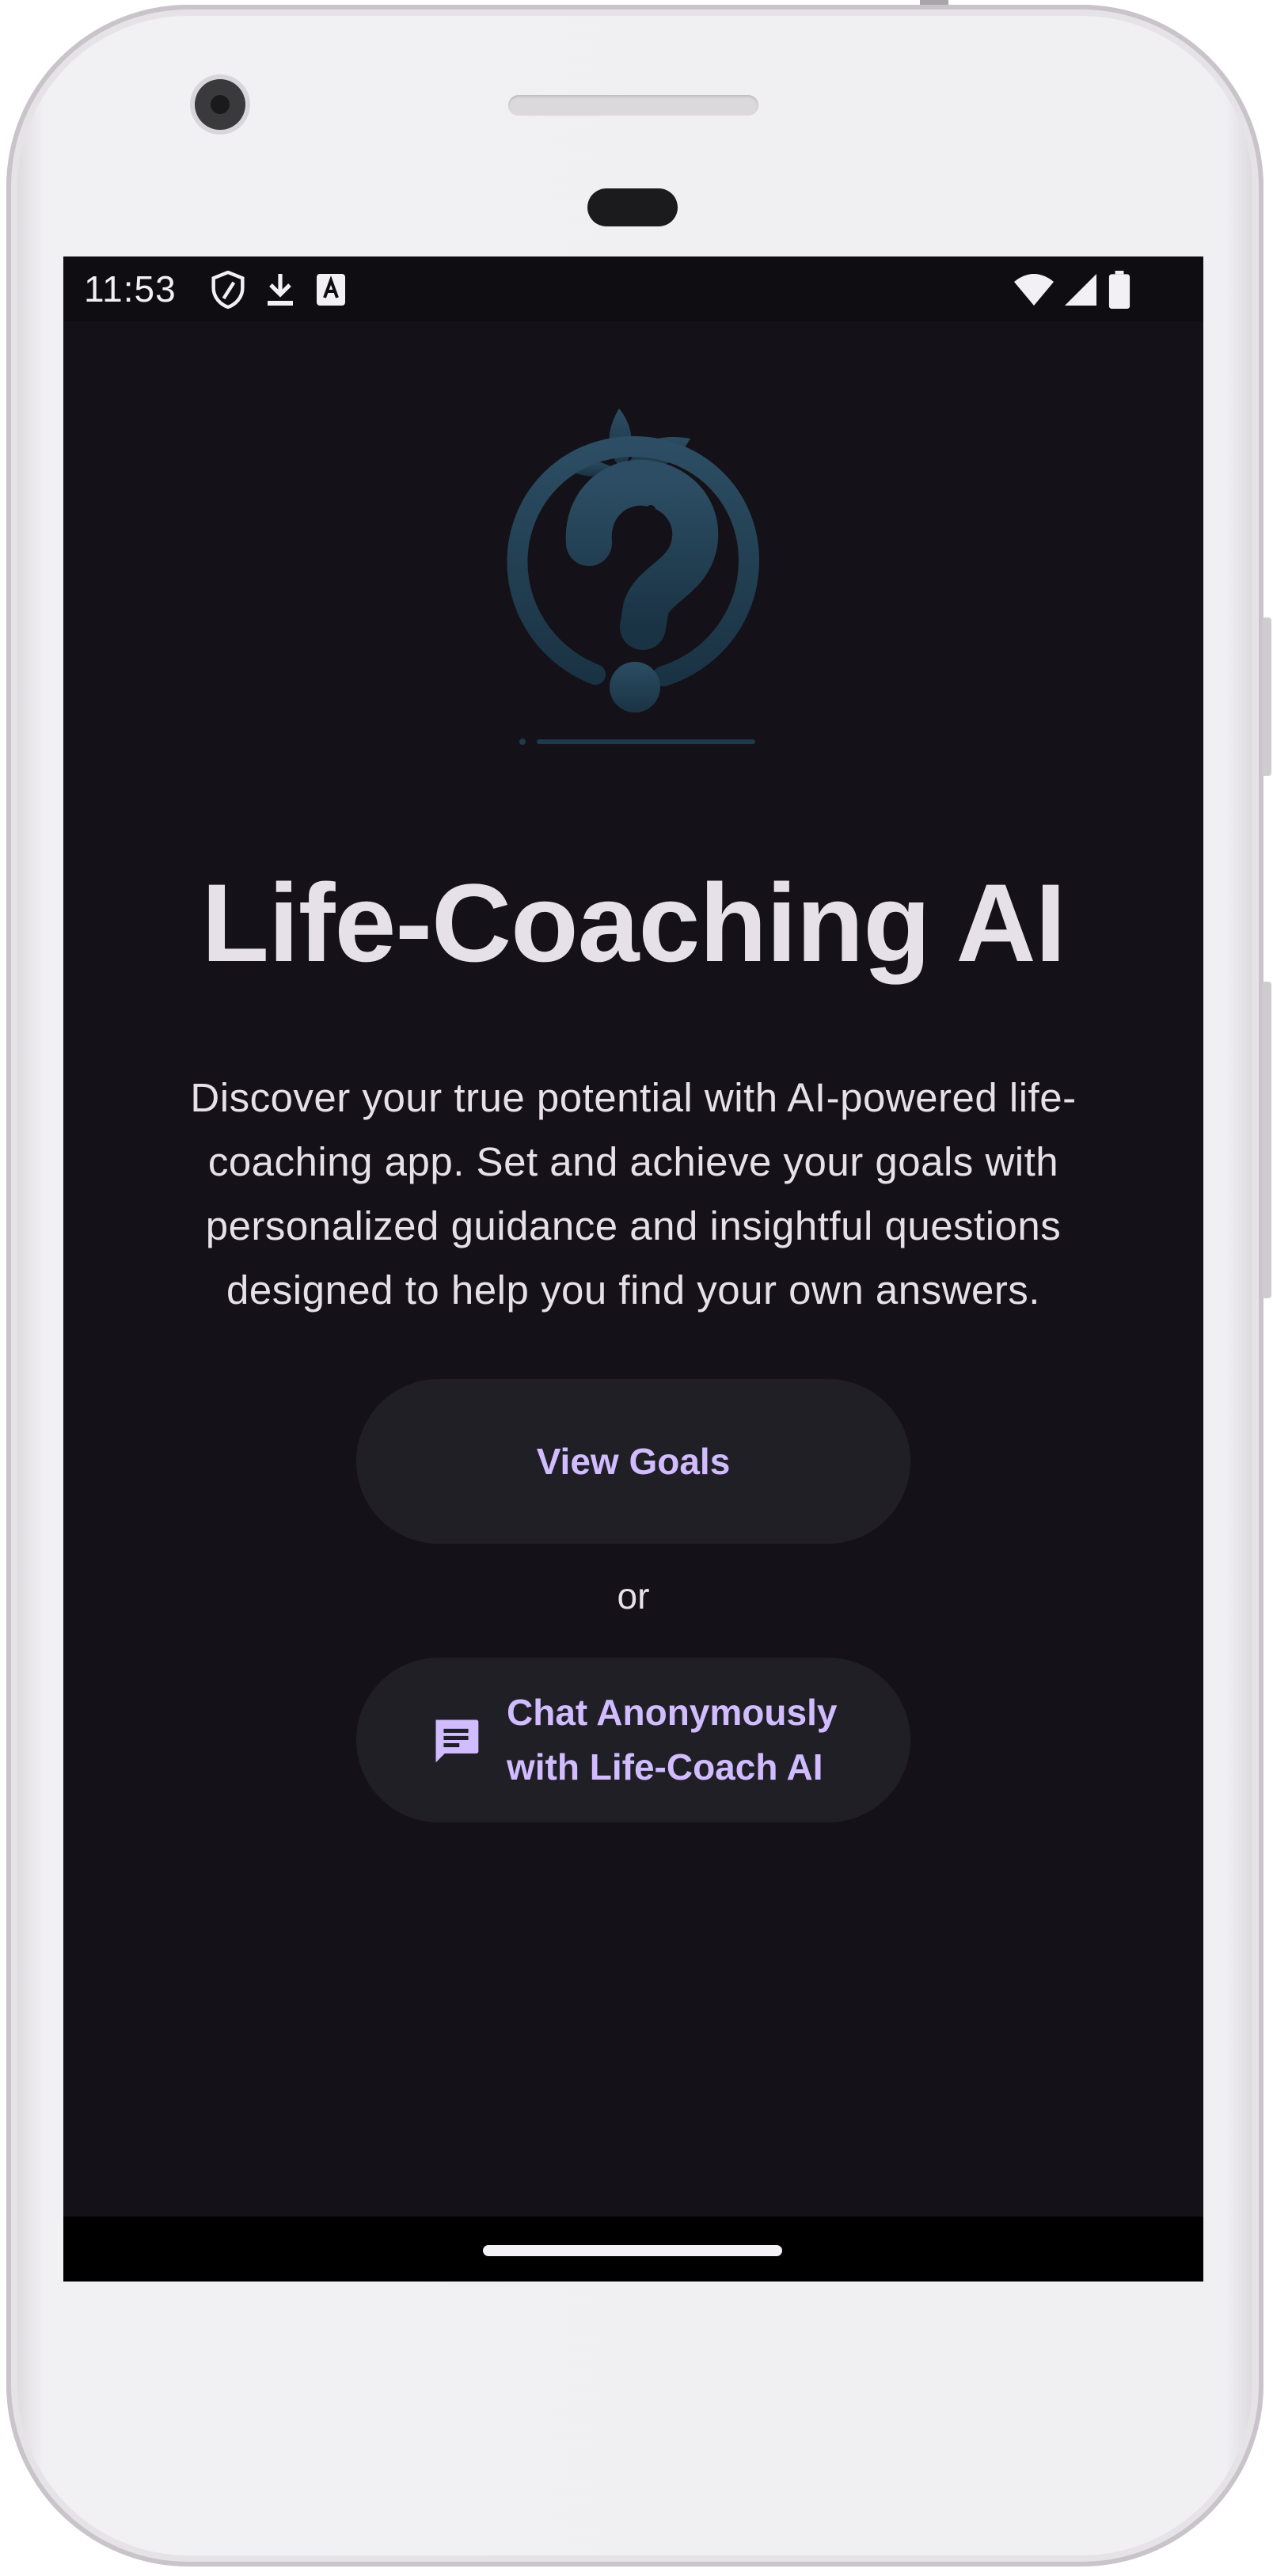 The width and height of the screenshot is (1273, 2576). Describe the element at coordinates (228, 290) in the screenshot. I see `shield-icon` at that location.